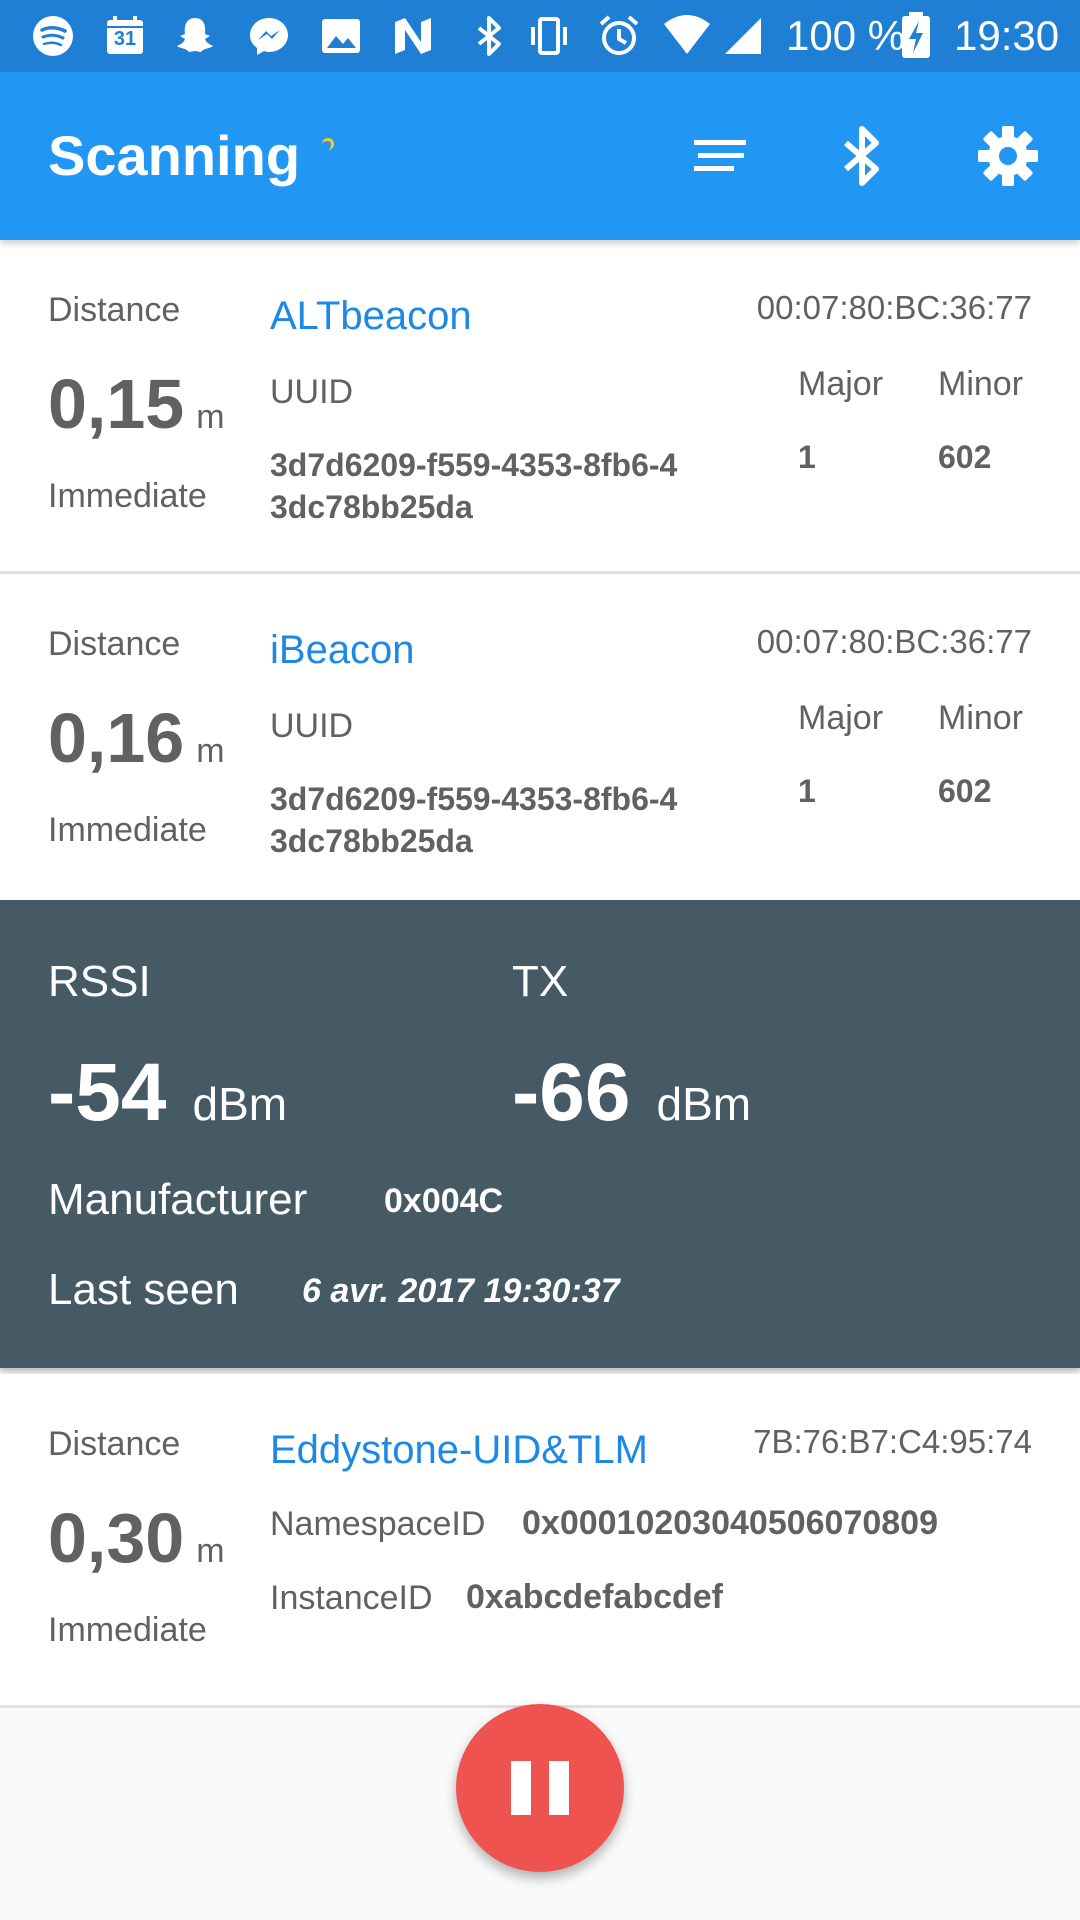 This screenshot has height=1920, width=1080. Describe the element at coordinates (687, 36) in the screenshot. I see `wifi-icon` at that location.